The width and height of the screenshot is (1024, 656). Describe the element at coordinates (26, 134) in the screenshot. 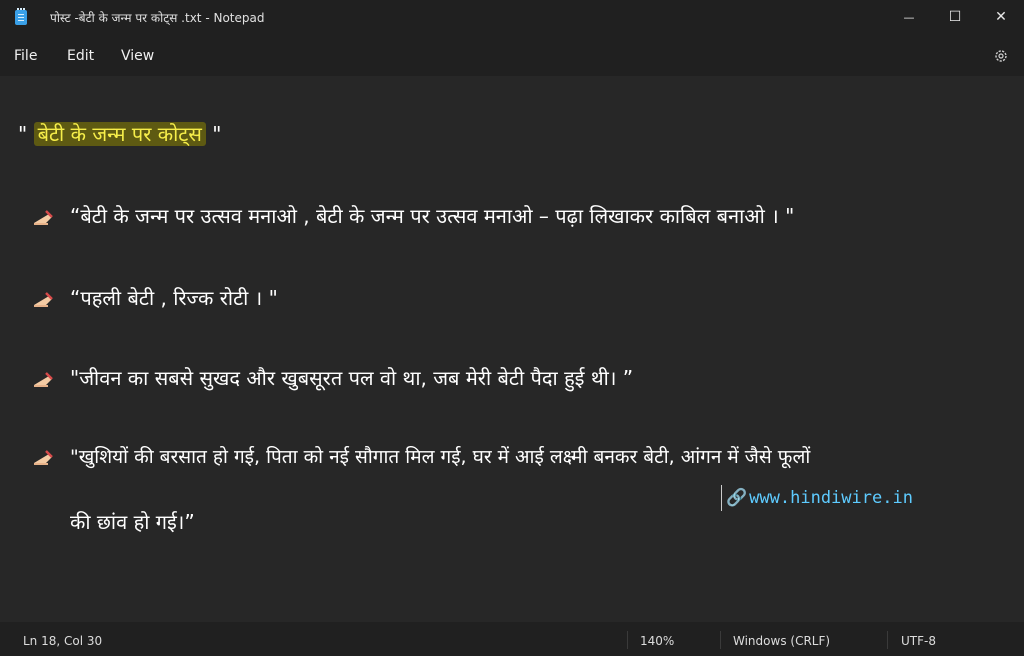

I see `heading-open-quote: "` at that location.